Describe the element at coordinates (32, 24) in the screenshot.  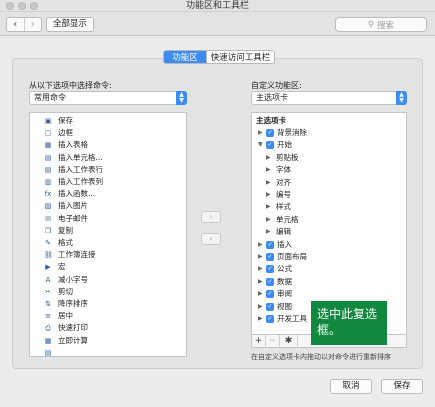
I see `forward-button: ›` at that location.